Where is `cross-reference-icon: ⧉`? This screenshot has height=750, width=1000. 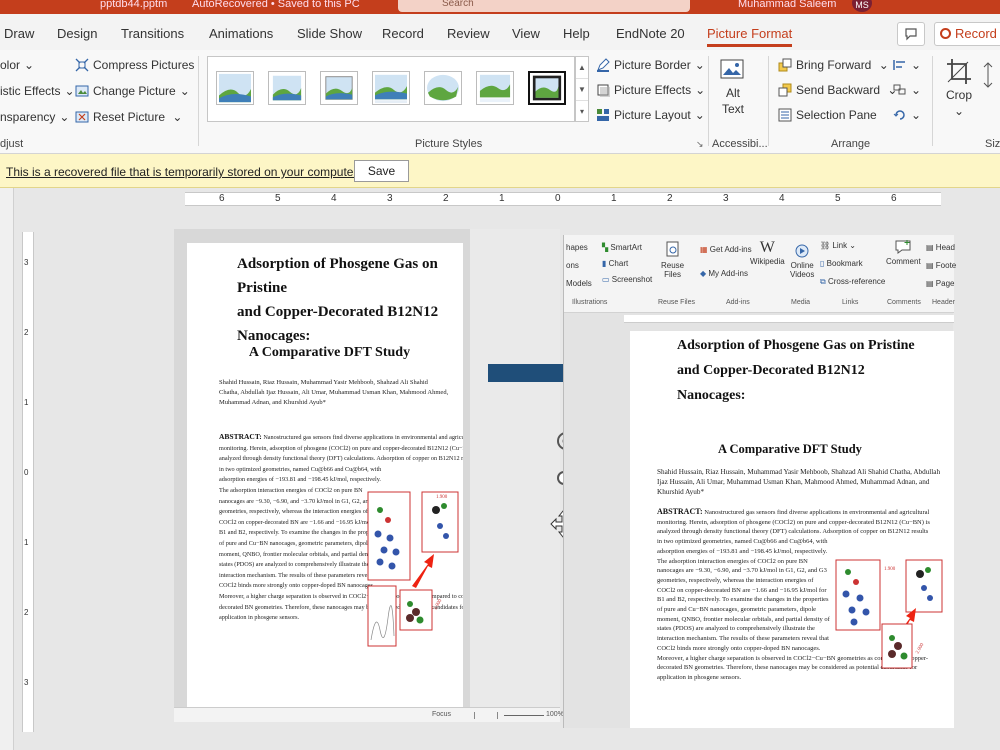
cross-reference-icon: ⧉ is located at coordinates (823, 281).